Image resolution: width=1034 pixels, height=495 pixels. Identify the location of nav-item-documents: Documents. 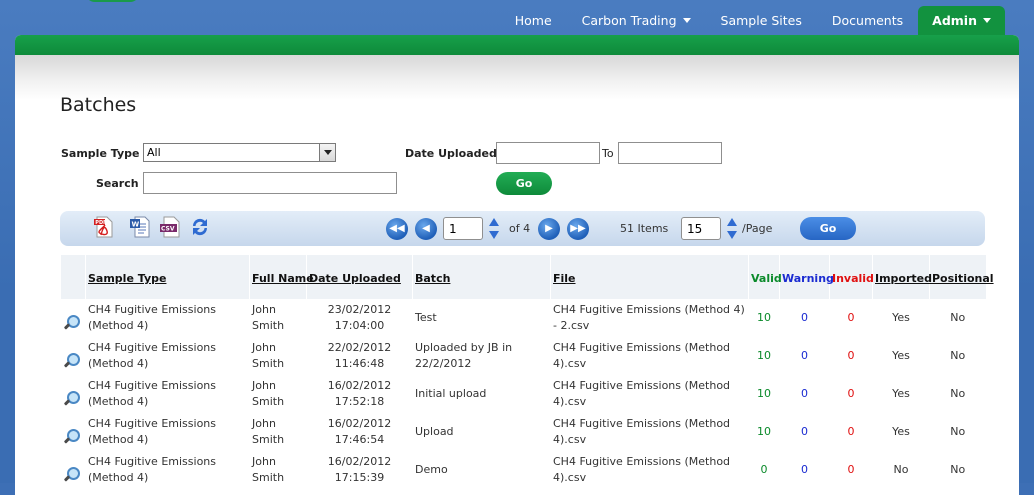
(867, 21).